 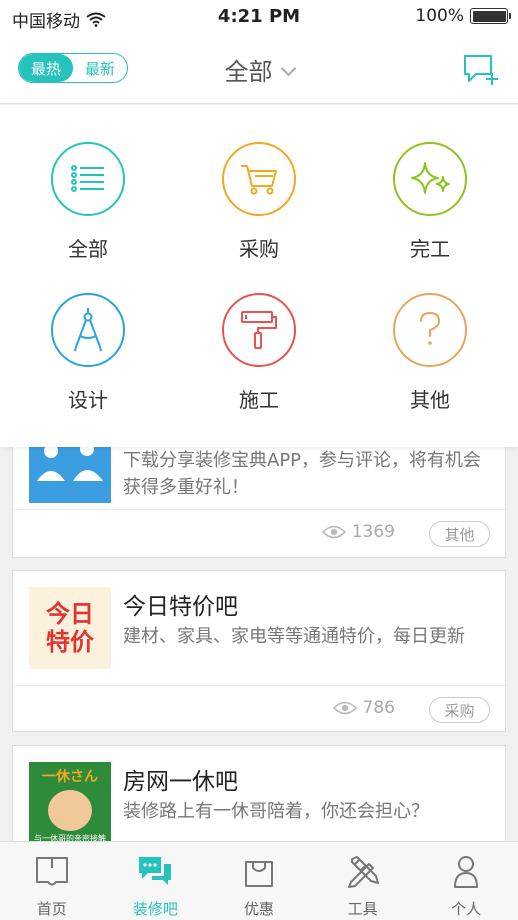 I want to click on list-icon, so click(x=88, y=179).